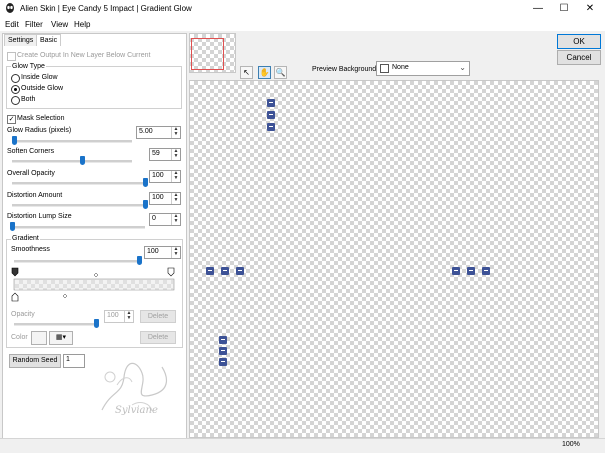 The width and height of the screenshot is (605, 453). What do you see at coordinates (74, 361) in the screenshot?
I see `random-seed-field: 1` at bounding box center [74, 361].